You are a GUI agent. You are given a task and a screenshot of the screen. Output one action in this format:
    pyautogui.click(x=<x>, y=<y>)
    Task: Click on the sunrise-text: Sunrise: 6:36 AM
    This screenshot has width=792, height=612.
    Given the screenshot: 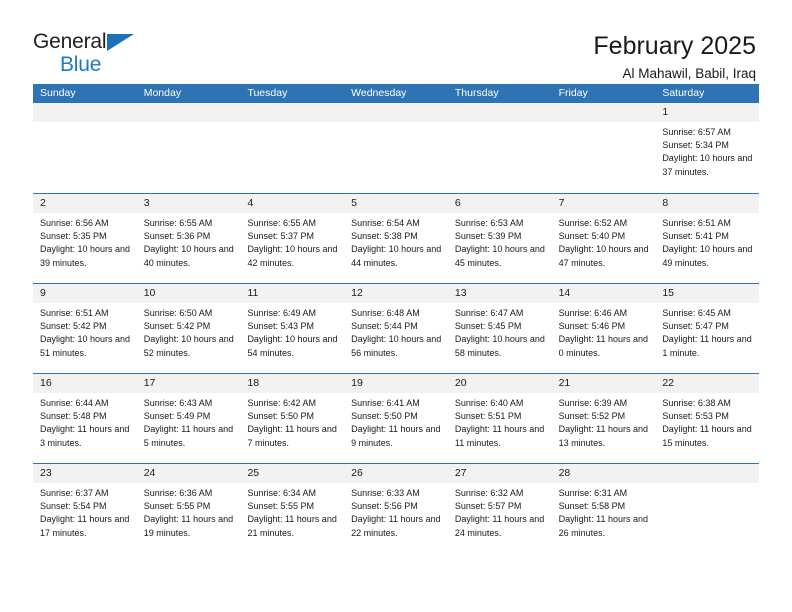 What is the action you would take?
    pyautogui.click(x=178, y=493)
    